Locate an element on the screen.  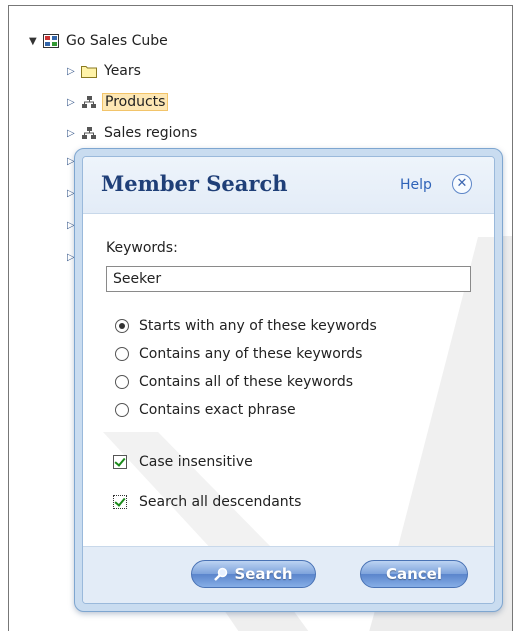
tree-node-products: ▷ Products is located at coordinates (118, 102).